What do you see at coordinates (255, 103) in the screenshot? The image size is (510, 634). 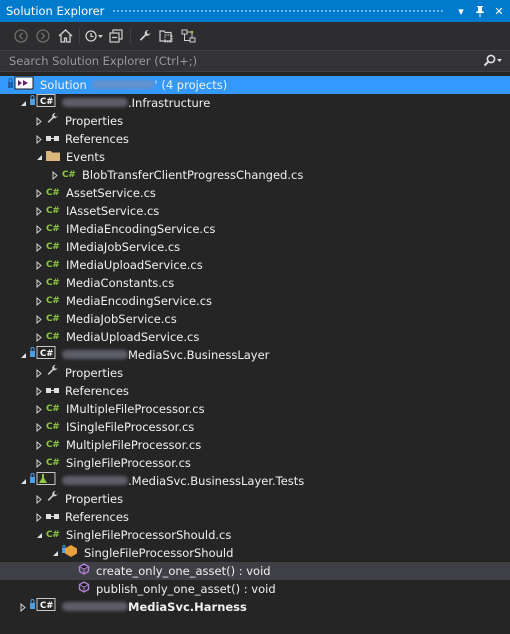 I see `project-node-infrastructure: C# .Infrastructure` at bounding box center [255, 103].